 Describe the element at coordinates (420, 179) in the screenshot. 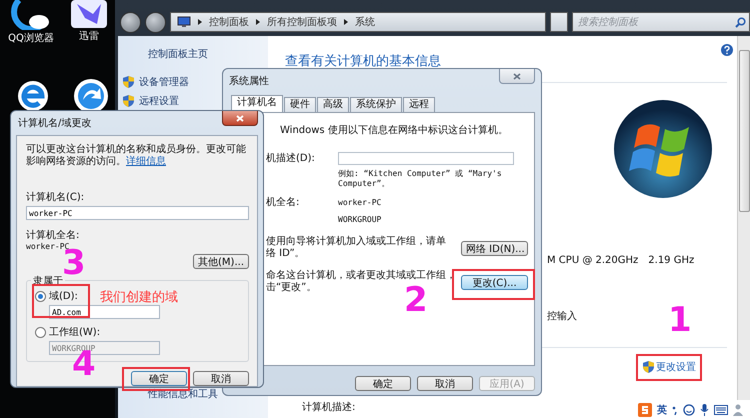

I see `example-text: 例如: “Kitchen Computer” 或 “Mary's Computer”。` at that location.